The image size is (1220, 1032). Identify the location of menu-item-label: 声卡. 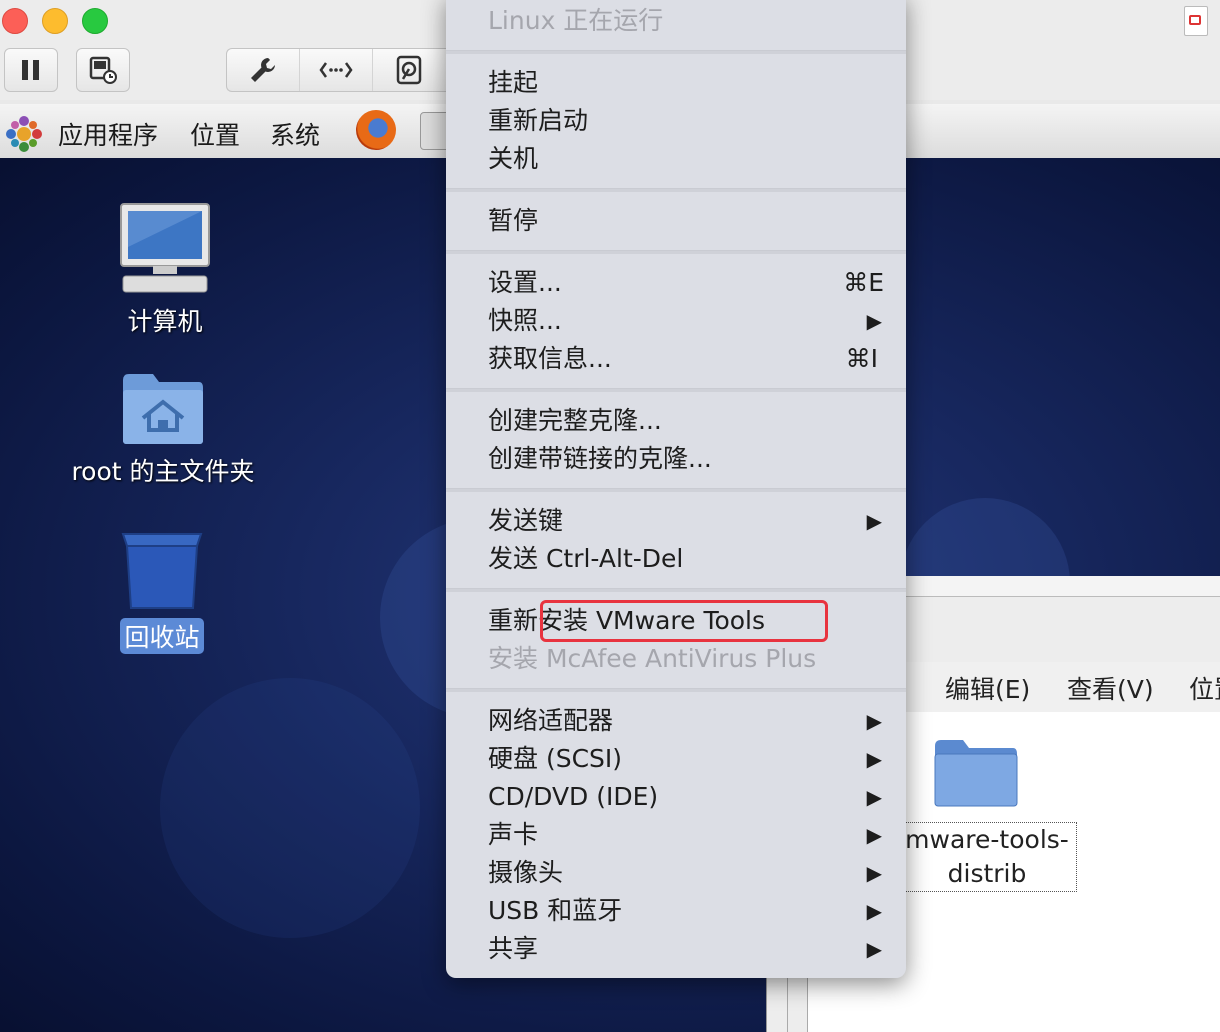
(513, 834).